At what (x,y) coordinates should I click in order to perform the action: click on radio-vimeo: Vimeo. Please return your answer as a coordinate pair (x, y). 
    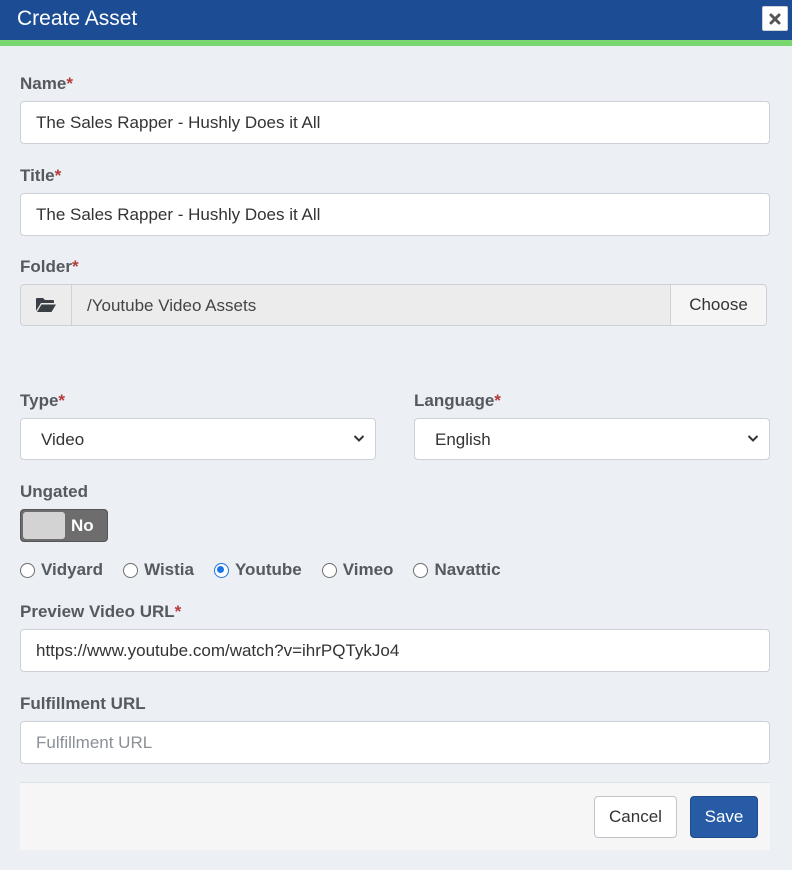
    Looking at the image, I should click on (357, 570).